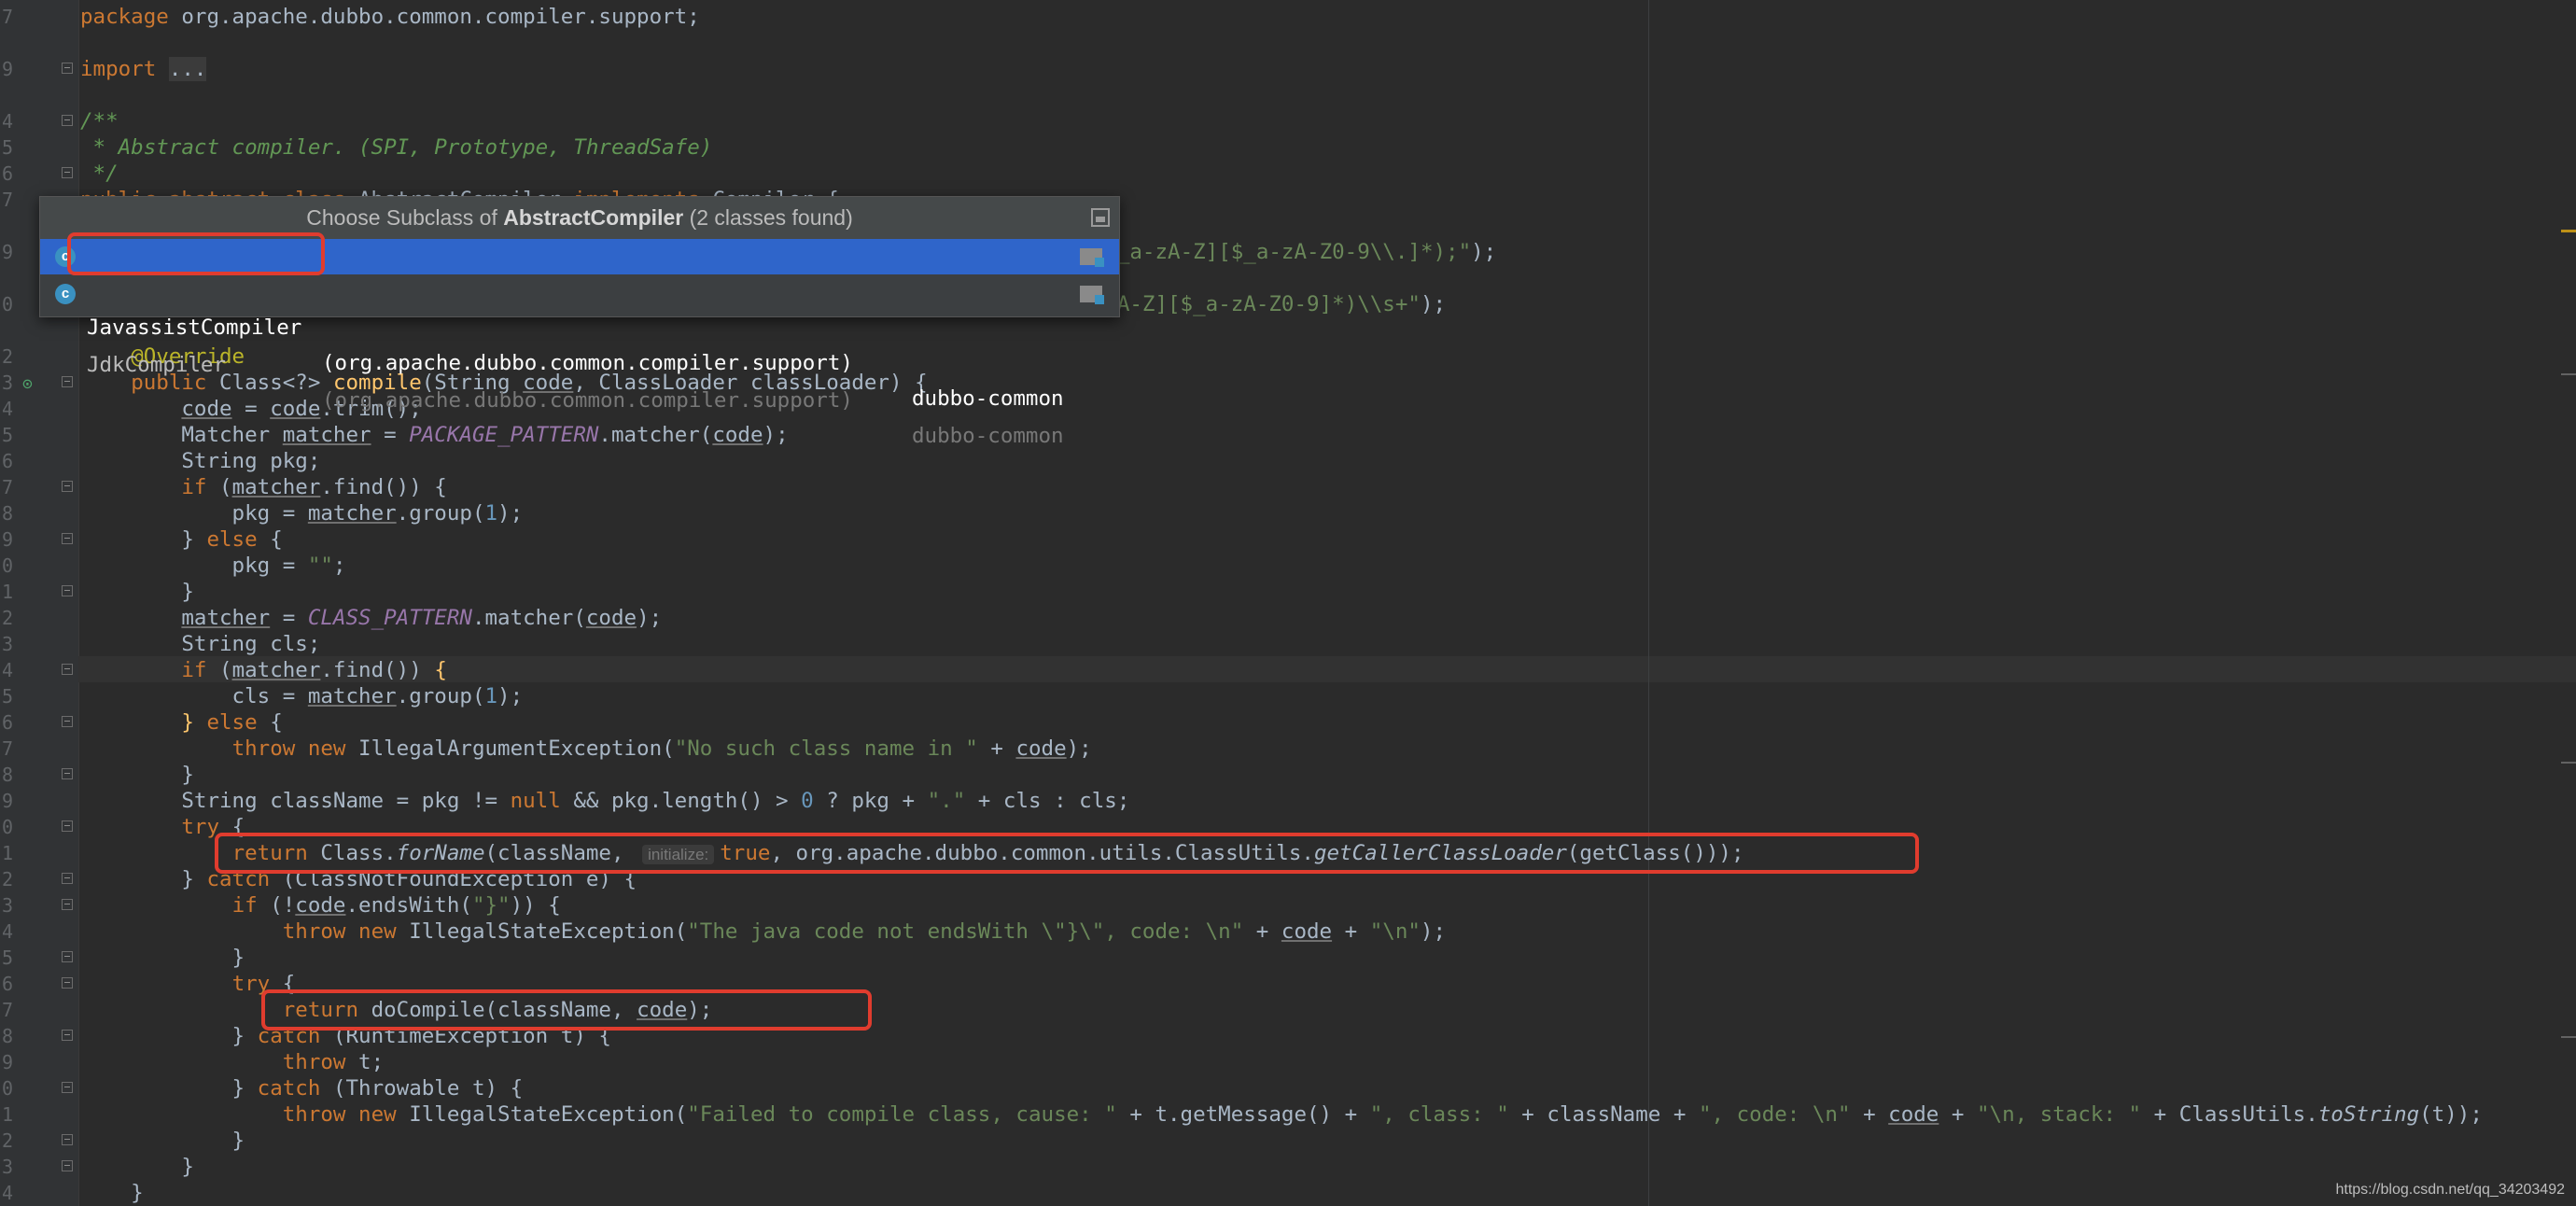 The width and height of the screenshot is (2576, 1206). Describe the element at coordinates (193, 1062) in the screenshot. I see `code-line: 9 throw t;` at that location.